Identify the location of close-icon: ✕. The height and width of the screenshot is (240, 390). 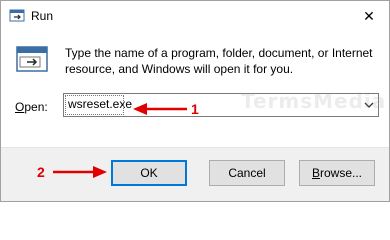
(369, 15).